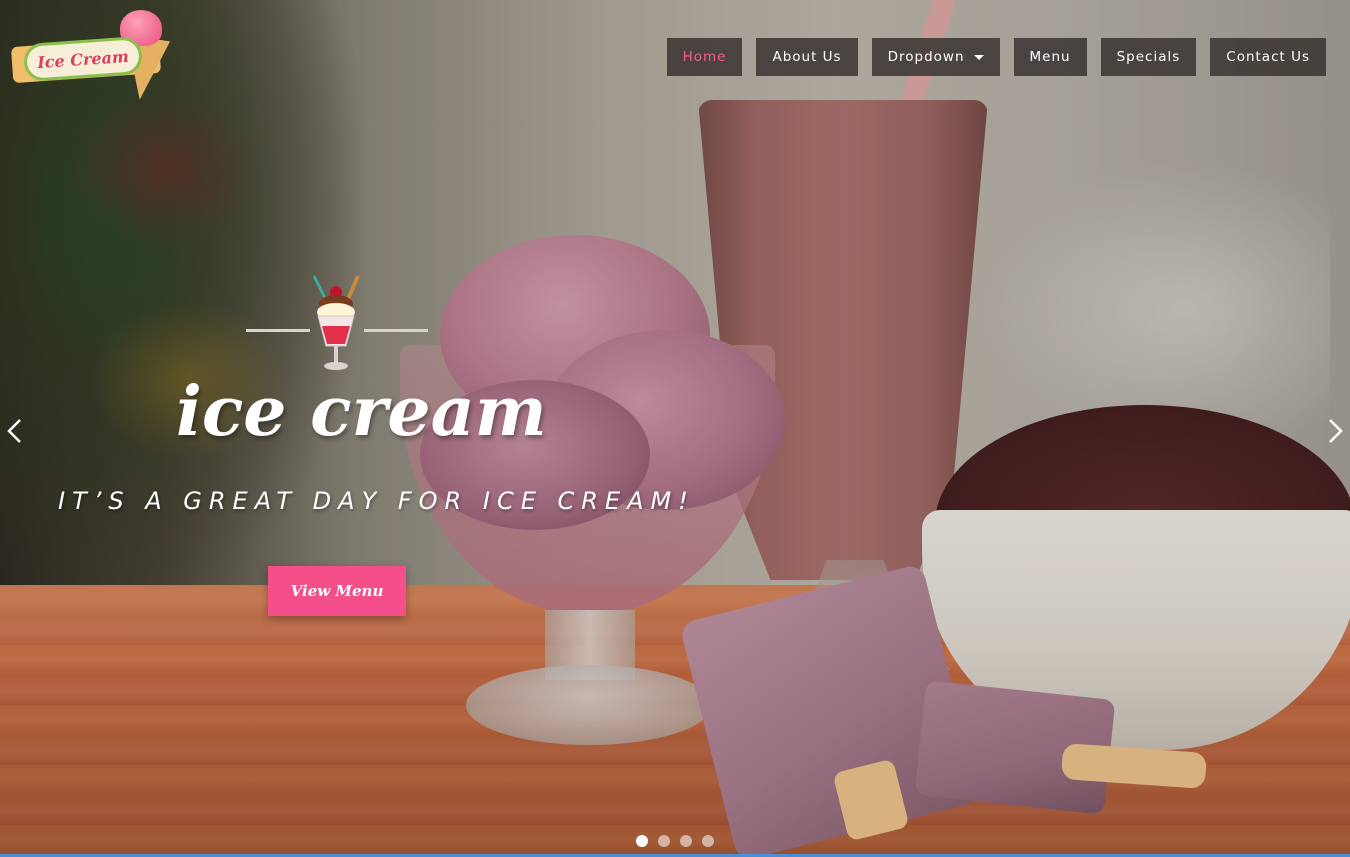  Describe the element at coordinates (376, 501) in the screenshot. I see `hero-tagline: IT’S A GREAT DAY FOR ICE CREAM!` at that location.